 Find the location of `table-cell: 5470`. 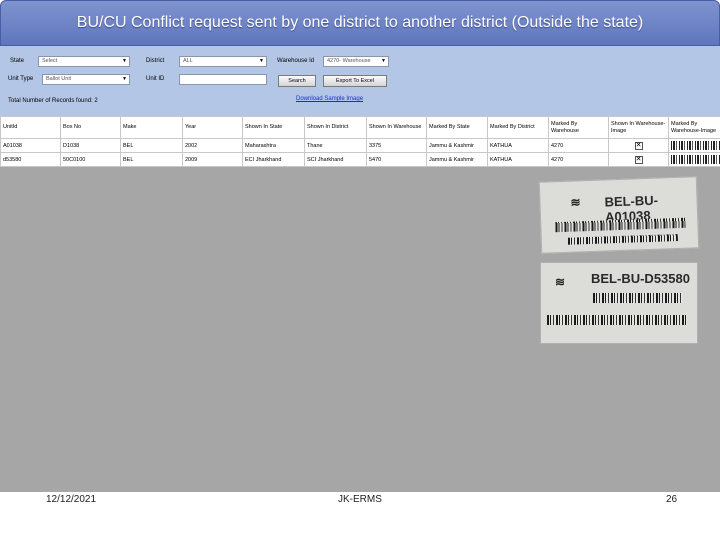

table-cell: 5470 is located at coordinates (396, 159).